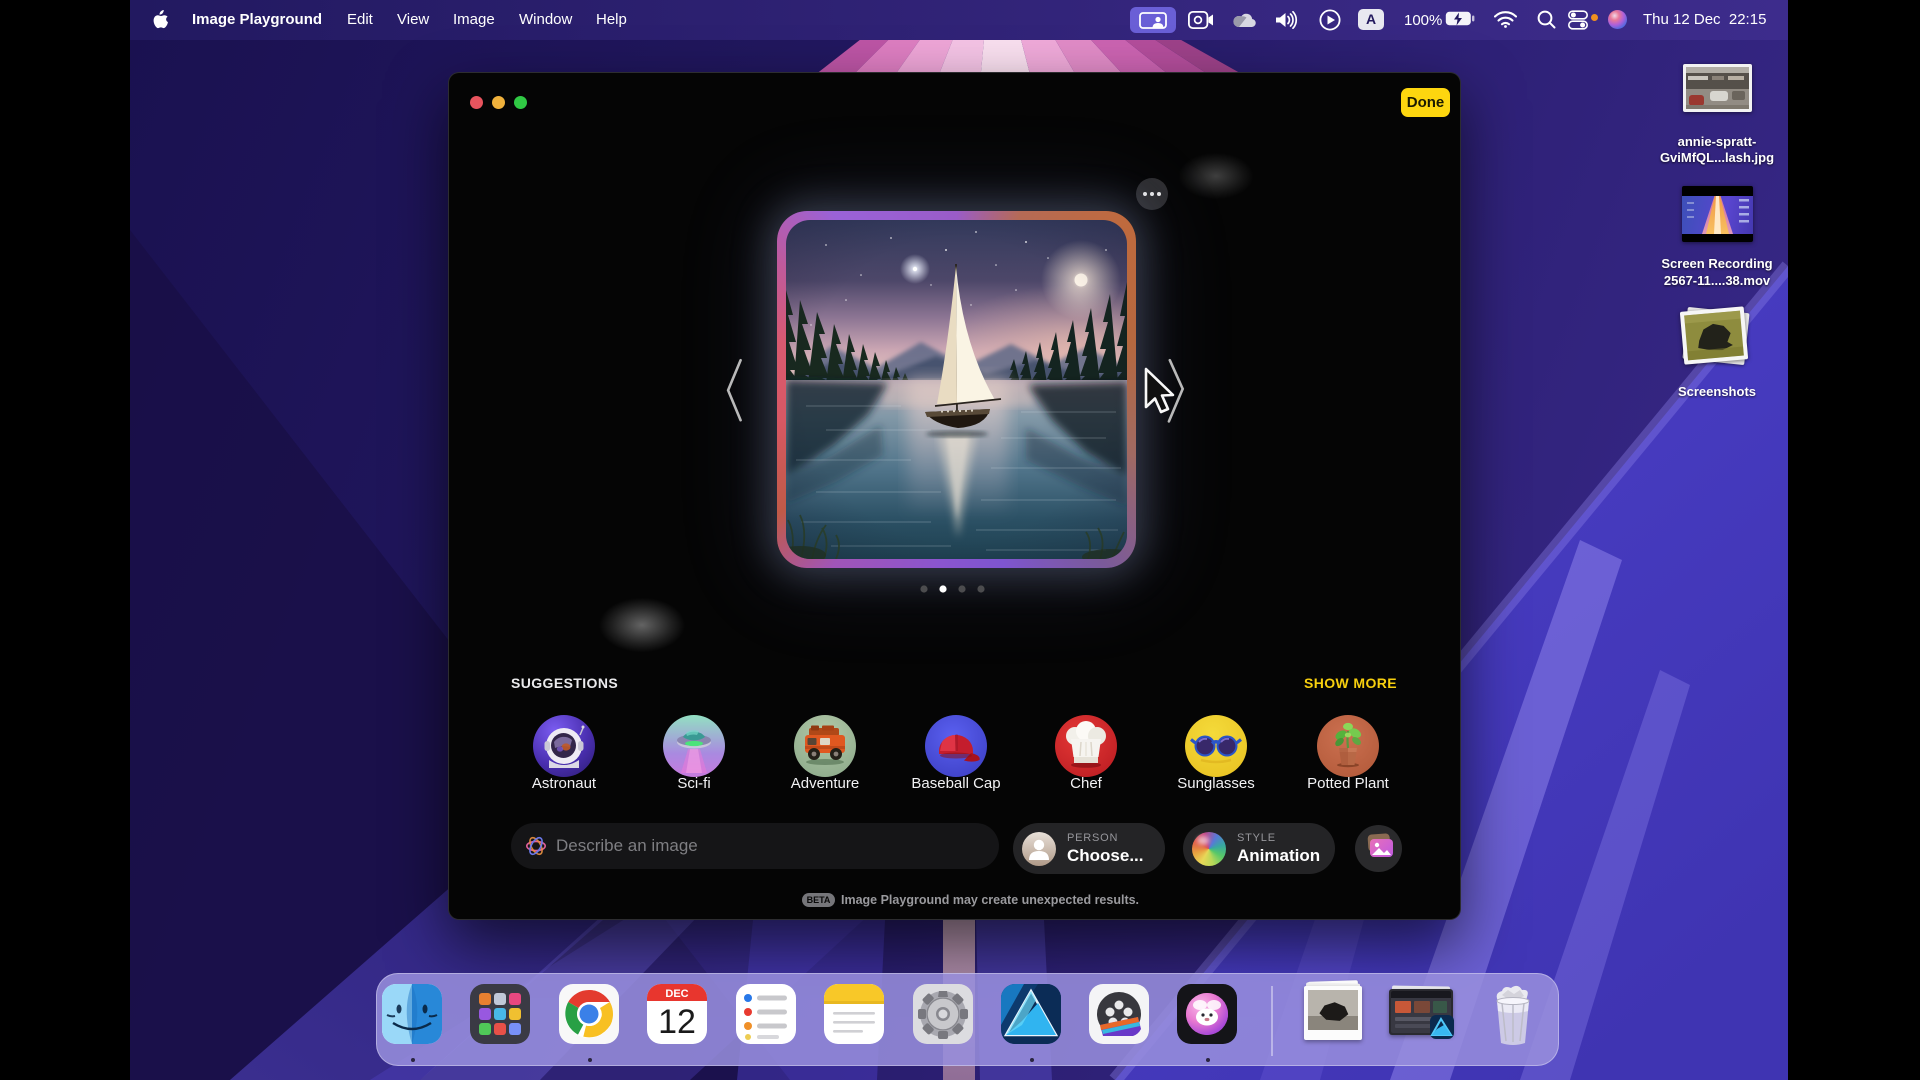 The image size is (1920, 1080). I want to click on svg-text: 12, so click(677, 1022).